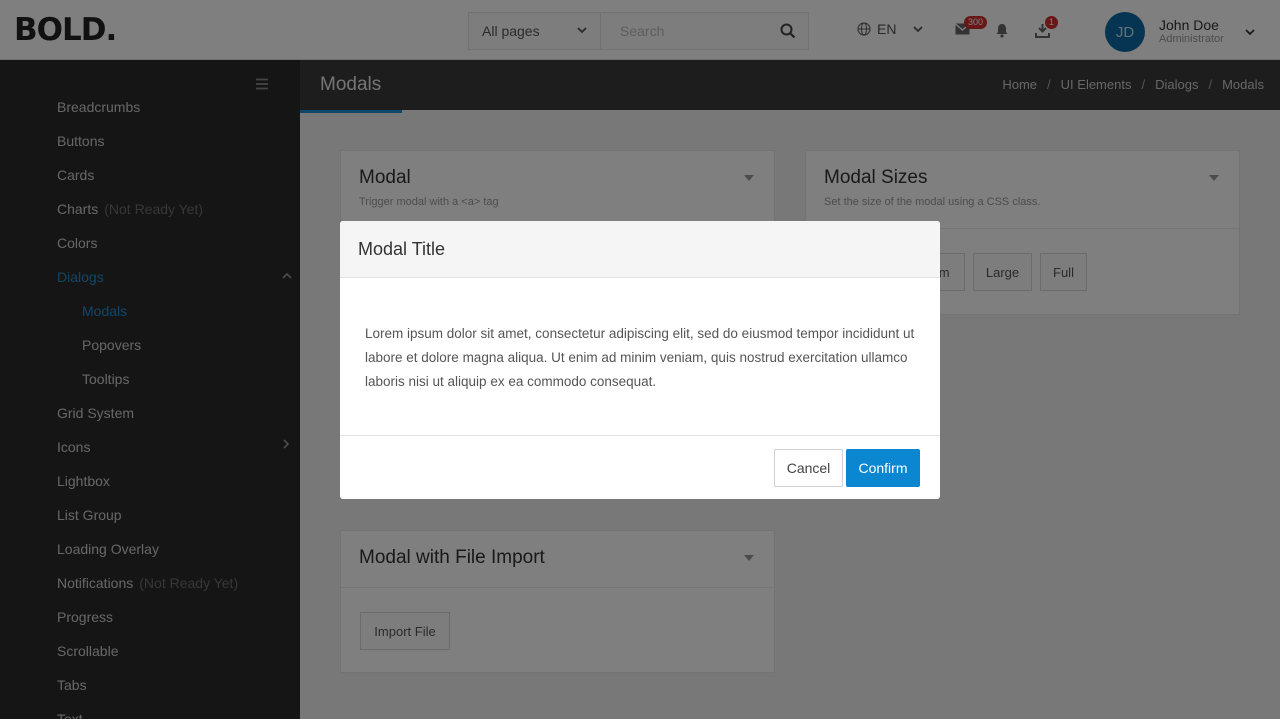 Image resolution: width=1280 pixels, height=719 pixels. I want to click on modal-title: Modal Title, so click(402, 249).